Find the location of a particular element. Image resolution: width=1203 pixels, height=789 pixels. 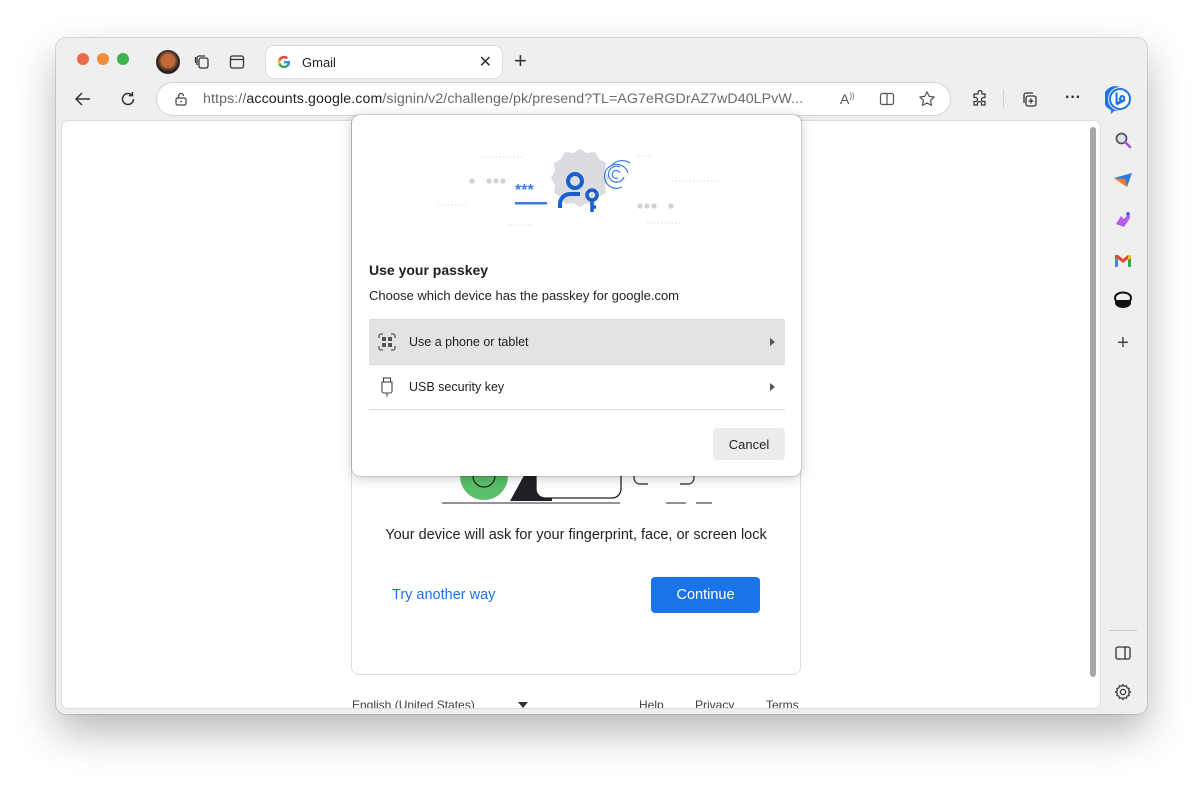

outlook-icon is located at coordinates (1123, 300).